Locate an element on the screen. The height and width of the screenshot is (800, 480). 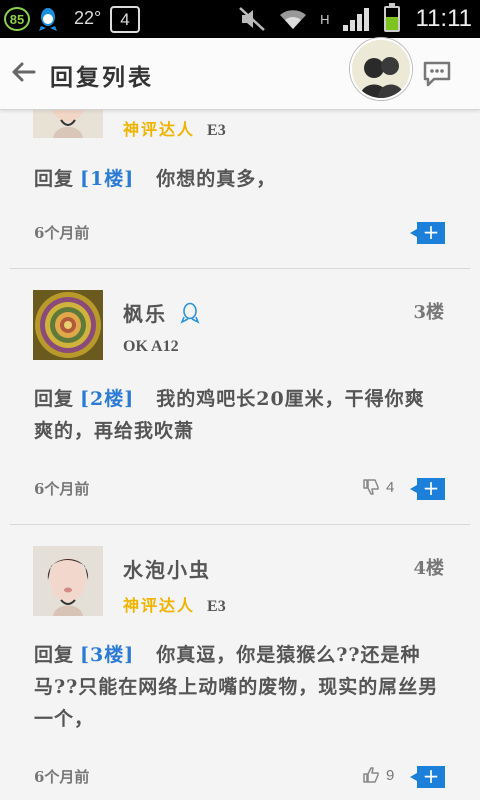
reply-to-floor-link: [3楼] is located at coordinates (107, 655).